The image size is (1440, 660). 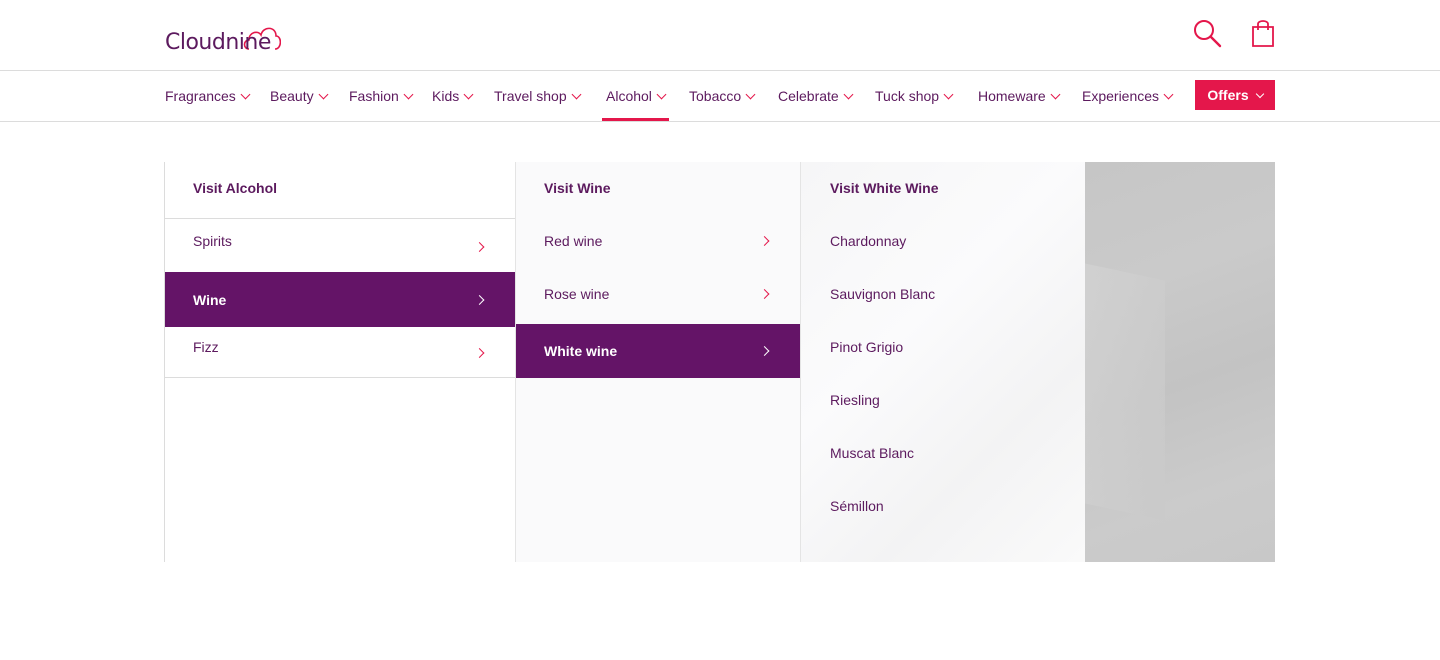 What do you see at coordinates (577, 293) in the screenshot?
I see `menu-item-label: Rose wine` at bounding box center [577, 293].